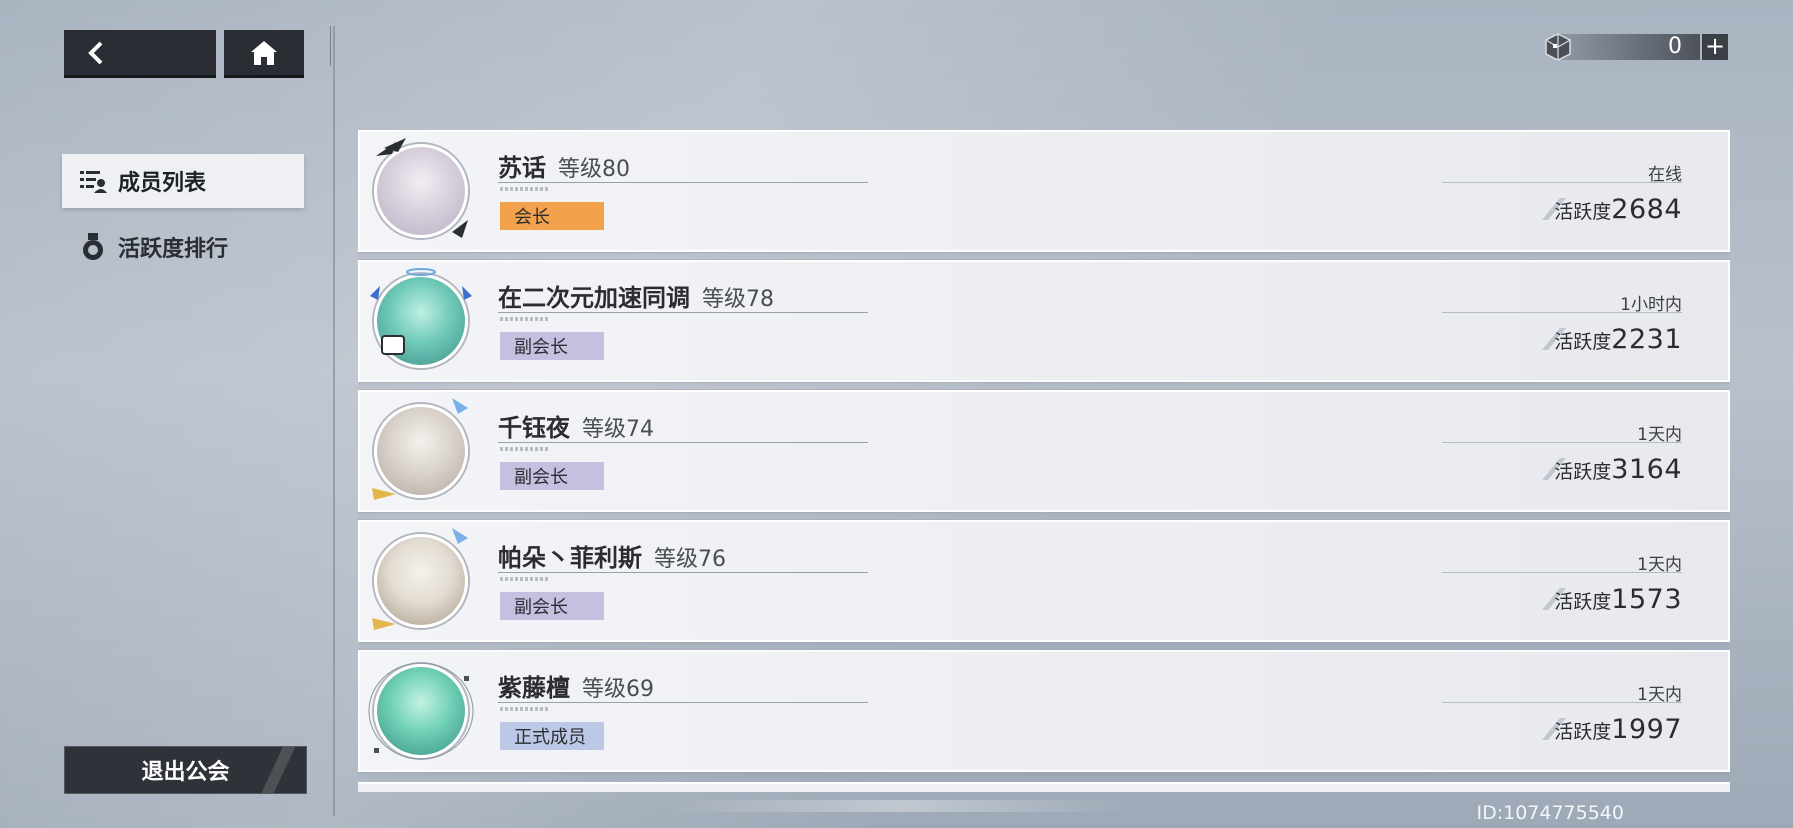 Image resolution: width=1793 pixels, height=828 pixels. I want to click on role-badge: 会长, so click(552, 216).